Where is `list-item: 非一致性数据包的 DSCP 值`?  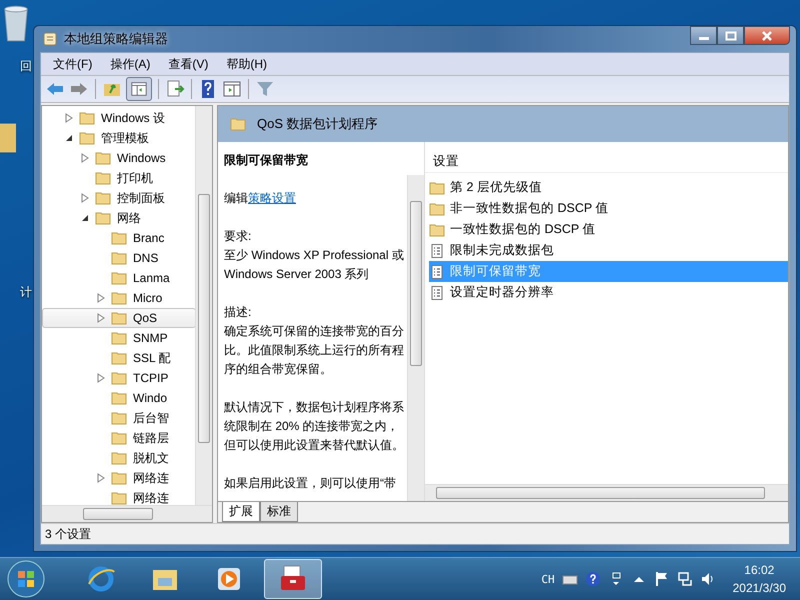
list-item: 非一致性数据包的 DSCP 值 is located at coordinates (608, 208).